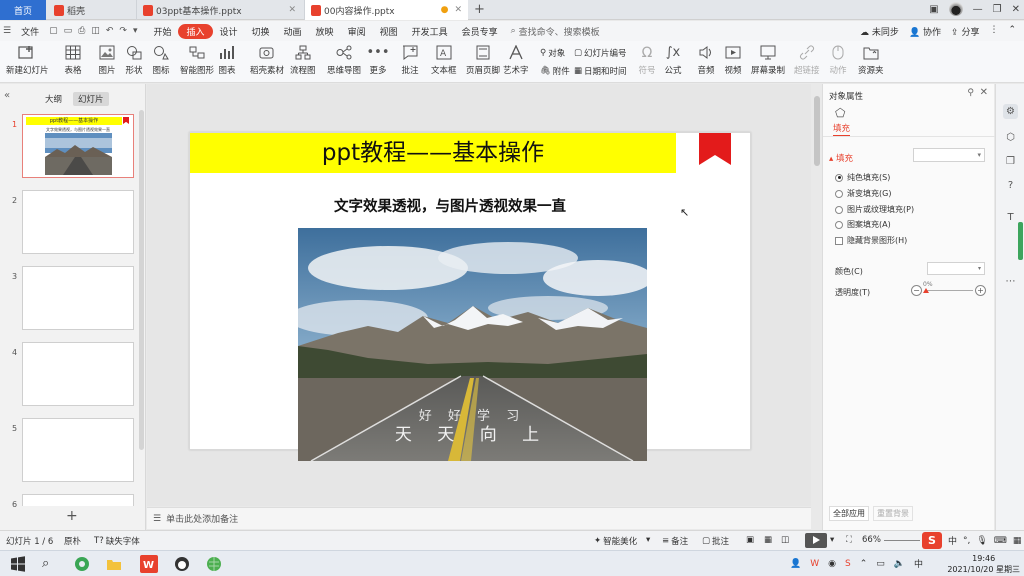 The image size is (1024, 576). What do you see at coordinates (984, 92) in the screenshot?
I see `close-pane-icon: ✕` at bounding box center [984, 92].